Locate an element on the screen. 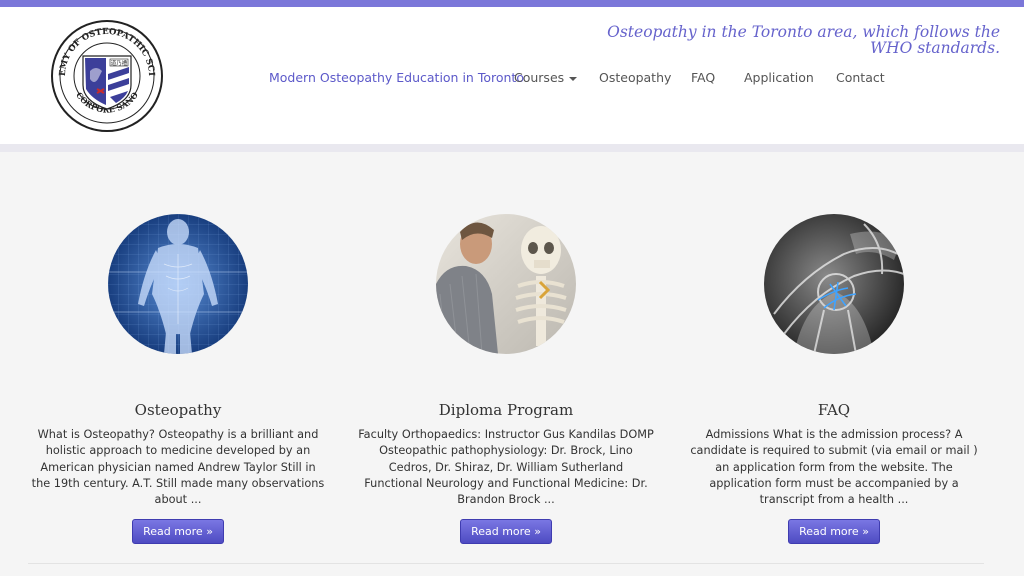  nav-item-courses: Courses is located at coordinates (546, 77).